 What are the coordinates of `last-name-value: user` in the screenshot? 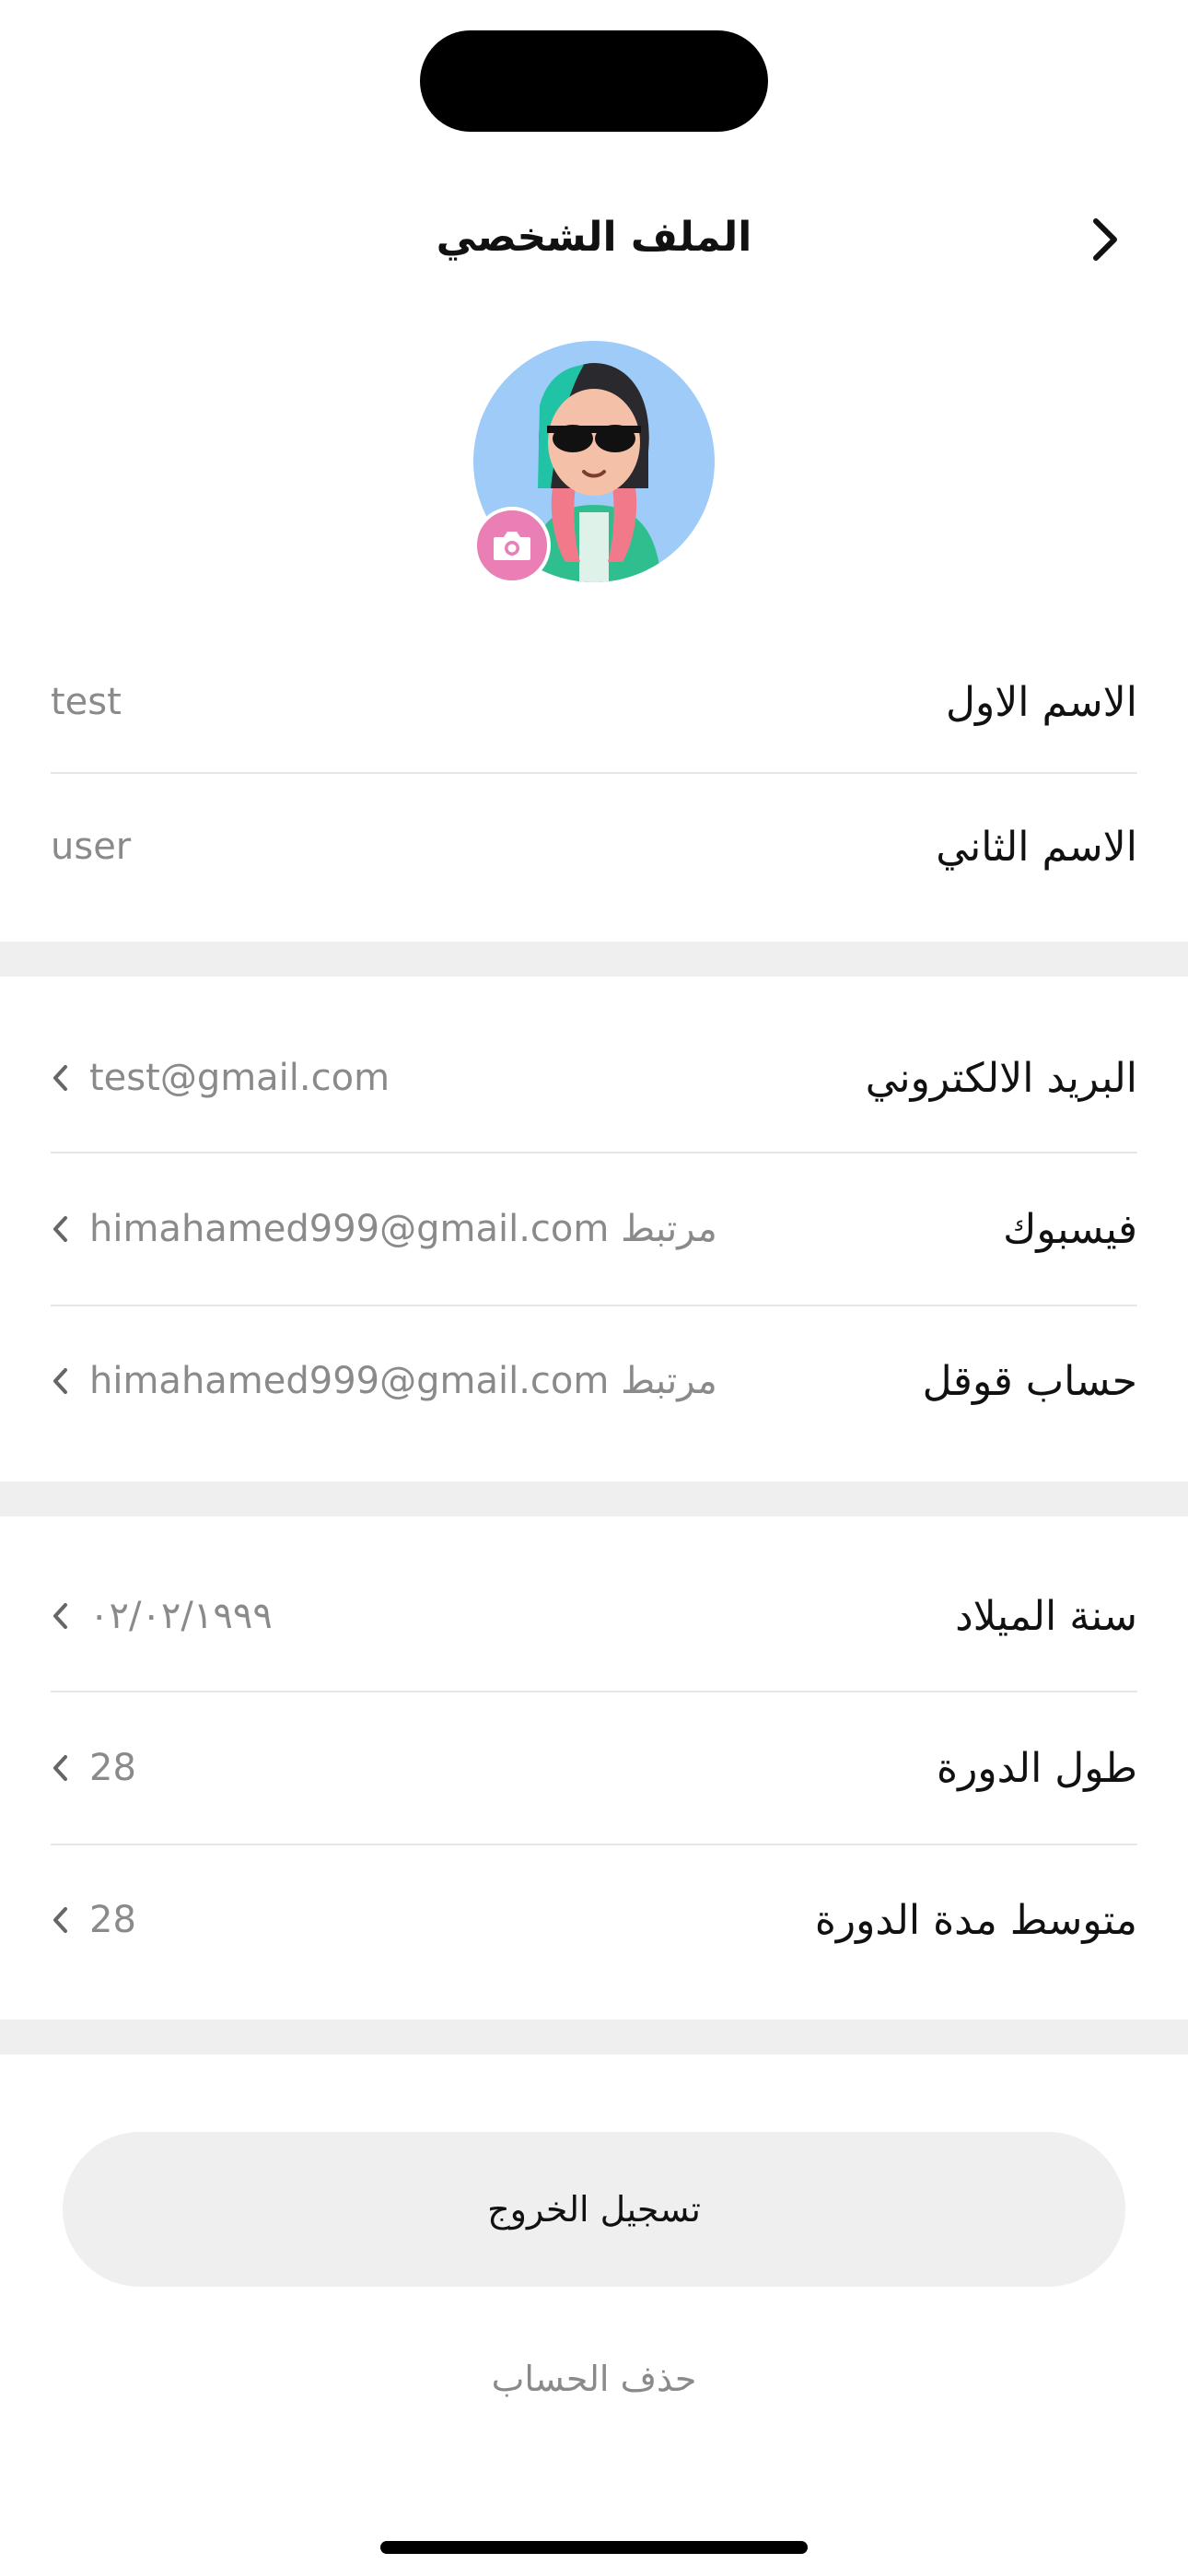 It's located at (91, 846).